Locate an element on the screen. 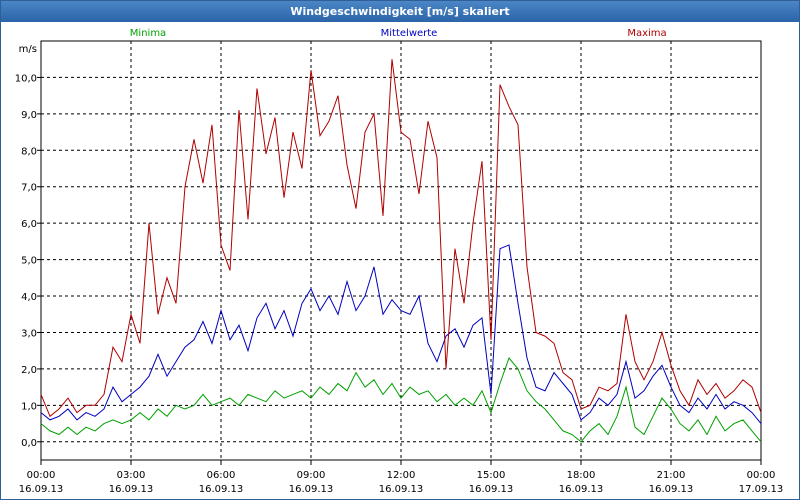 The height and width of the screenshot is (500, 800). x-tick-date: 17.09.13 is located at coordinates (761, 489).